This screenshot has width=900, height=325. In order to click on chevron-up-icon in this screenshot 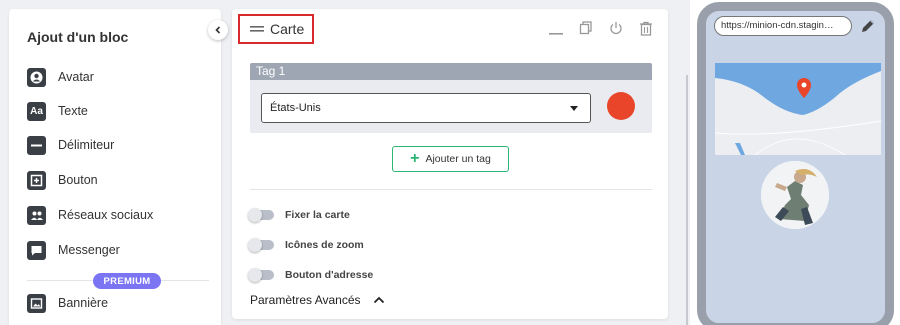, I will do `click(378, 300)`.